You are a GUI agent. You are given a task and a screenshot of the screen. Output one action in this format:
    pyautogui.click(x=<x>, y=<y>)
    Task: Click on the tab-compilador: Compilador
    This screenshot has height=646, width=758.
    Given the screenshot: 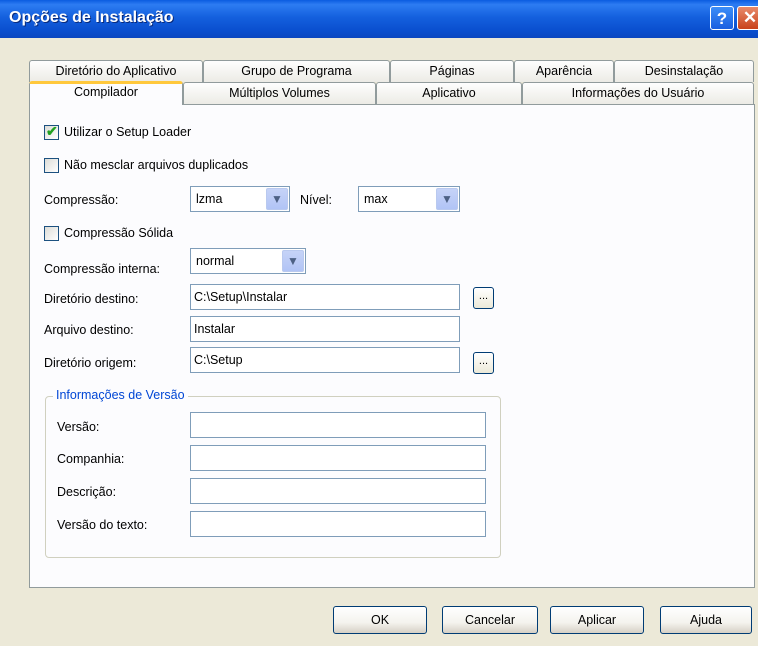 What is the action you would take?
    pyautogui.click(x=106, y=93)
    